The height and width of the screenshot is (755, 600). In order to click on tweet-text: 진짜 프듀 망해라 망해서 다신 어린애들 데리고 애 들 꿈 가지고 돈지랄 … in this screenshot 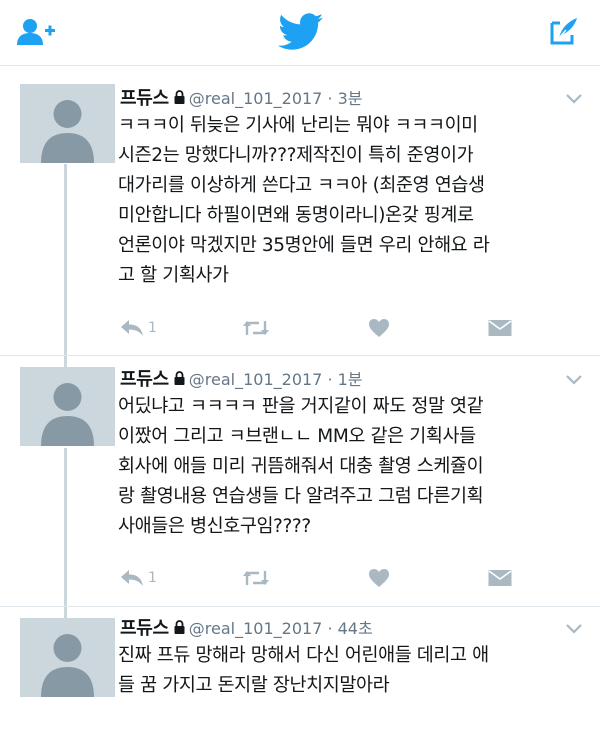, I will do `click(303, 670)`.